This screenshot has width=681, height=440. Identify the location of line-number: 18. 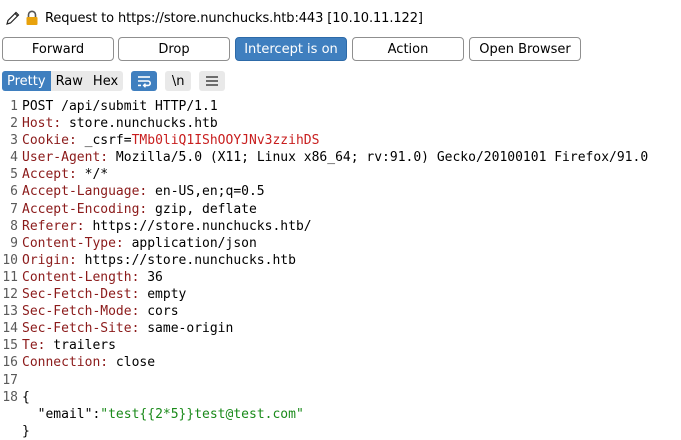
(10, 397).